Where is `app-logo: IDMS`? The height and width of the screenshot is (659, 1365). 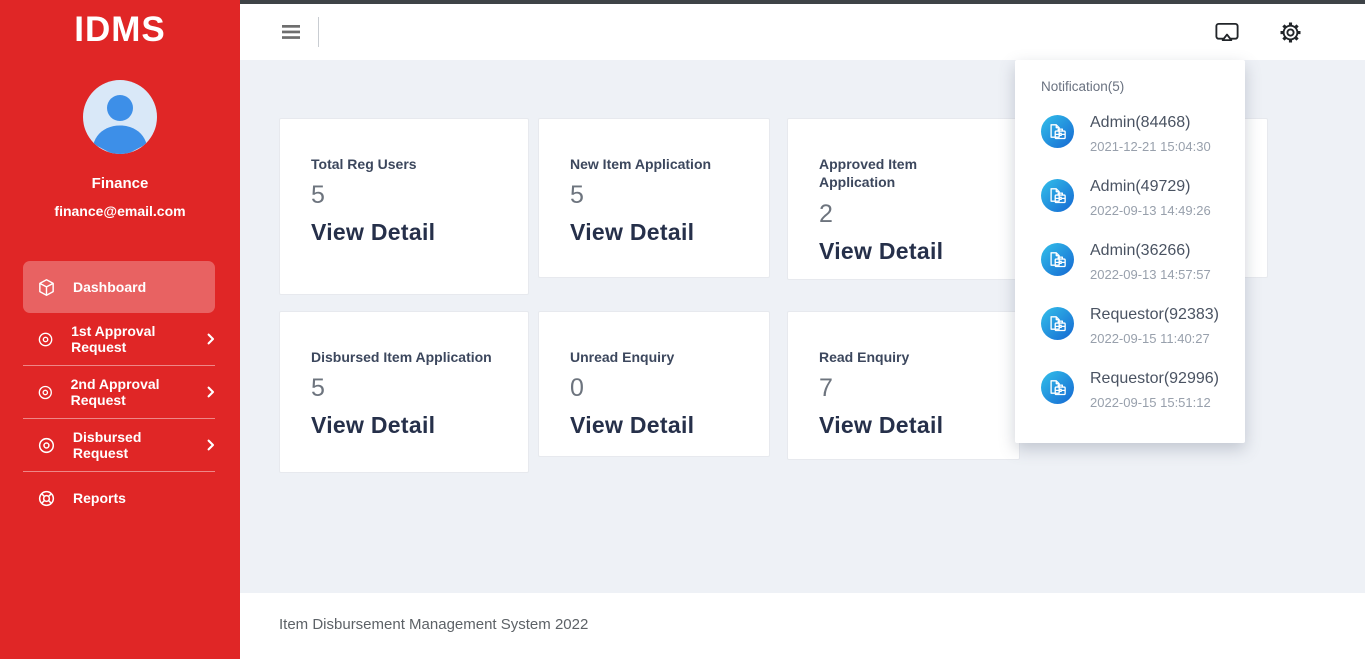
app-logo: IDMS is located at coordinates (120, 29).